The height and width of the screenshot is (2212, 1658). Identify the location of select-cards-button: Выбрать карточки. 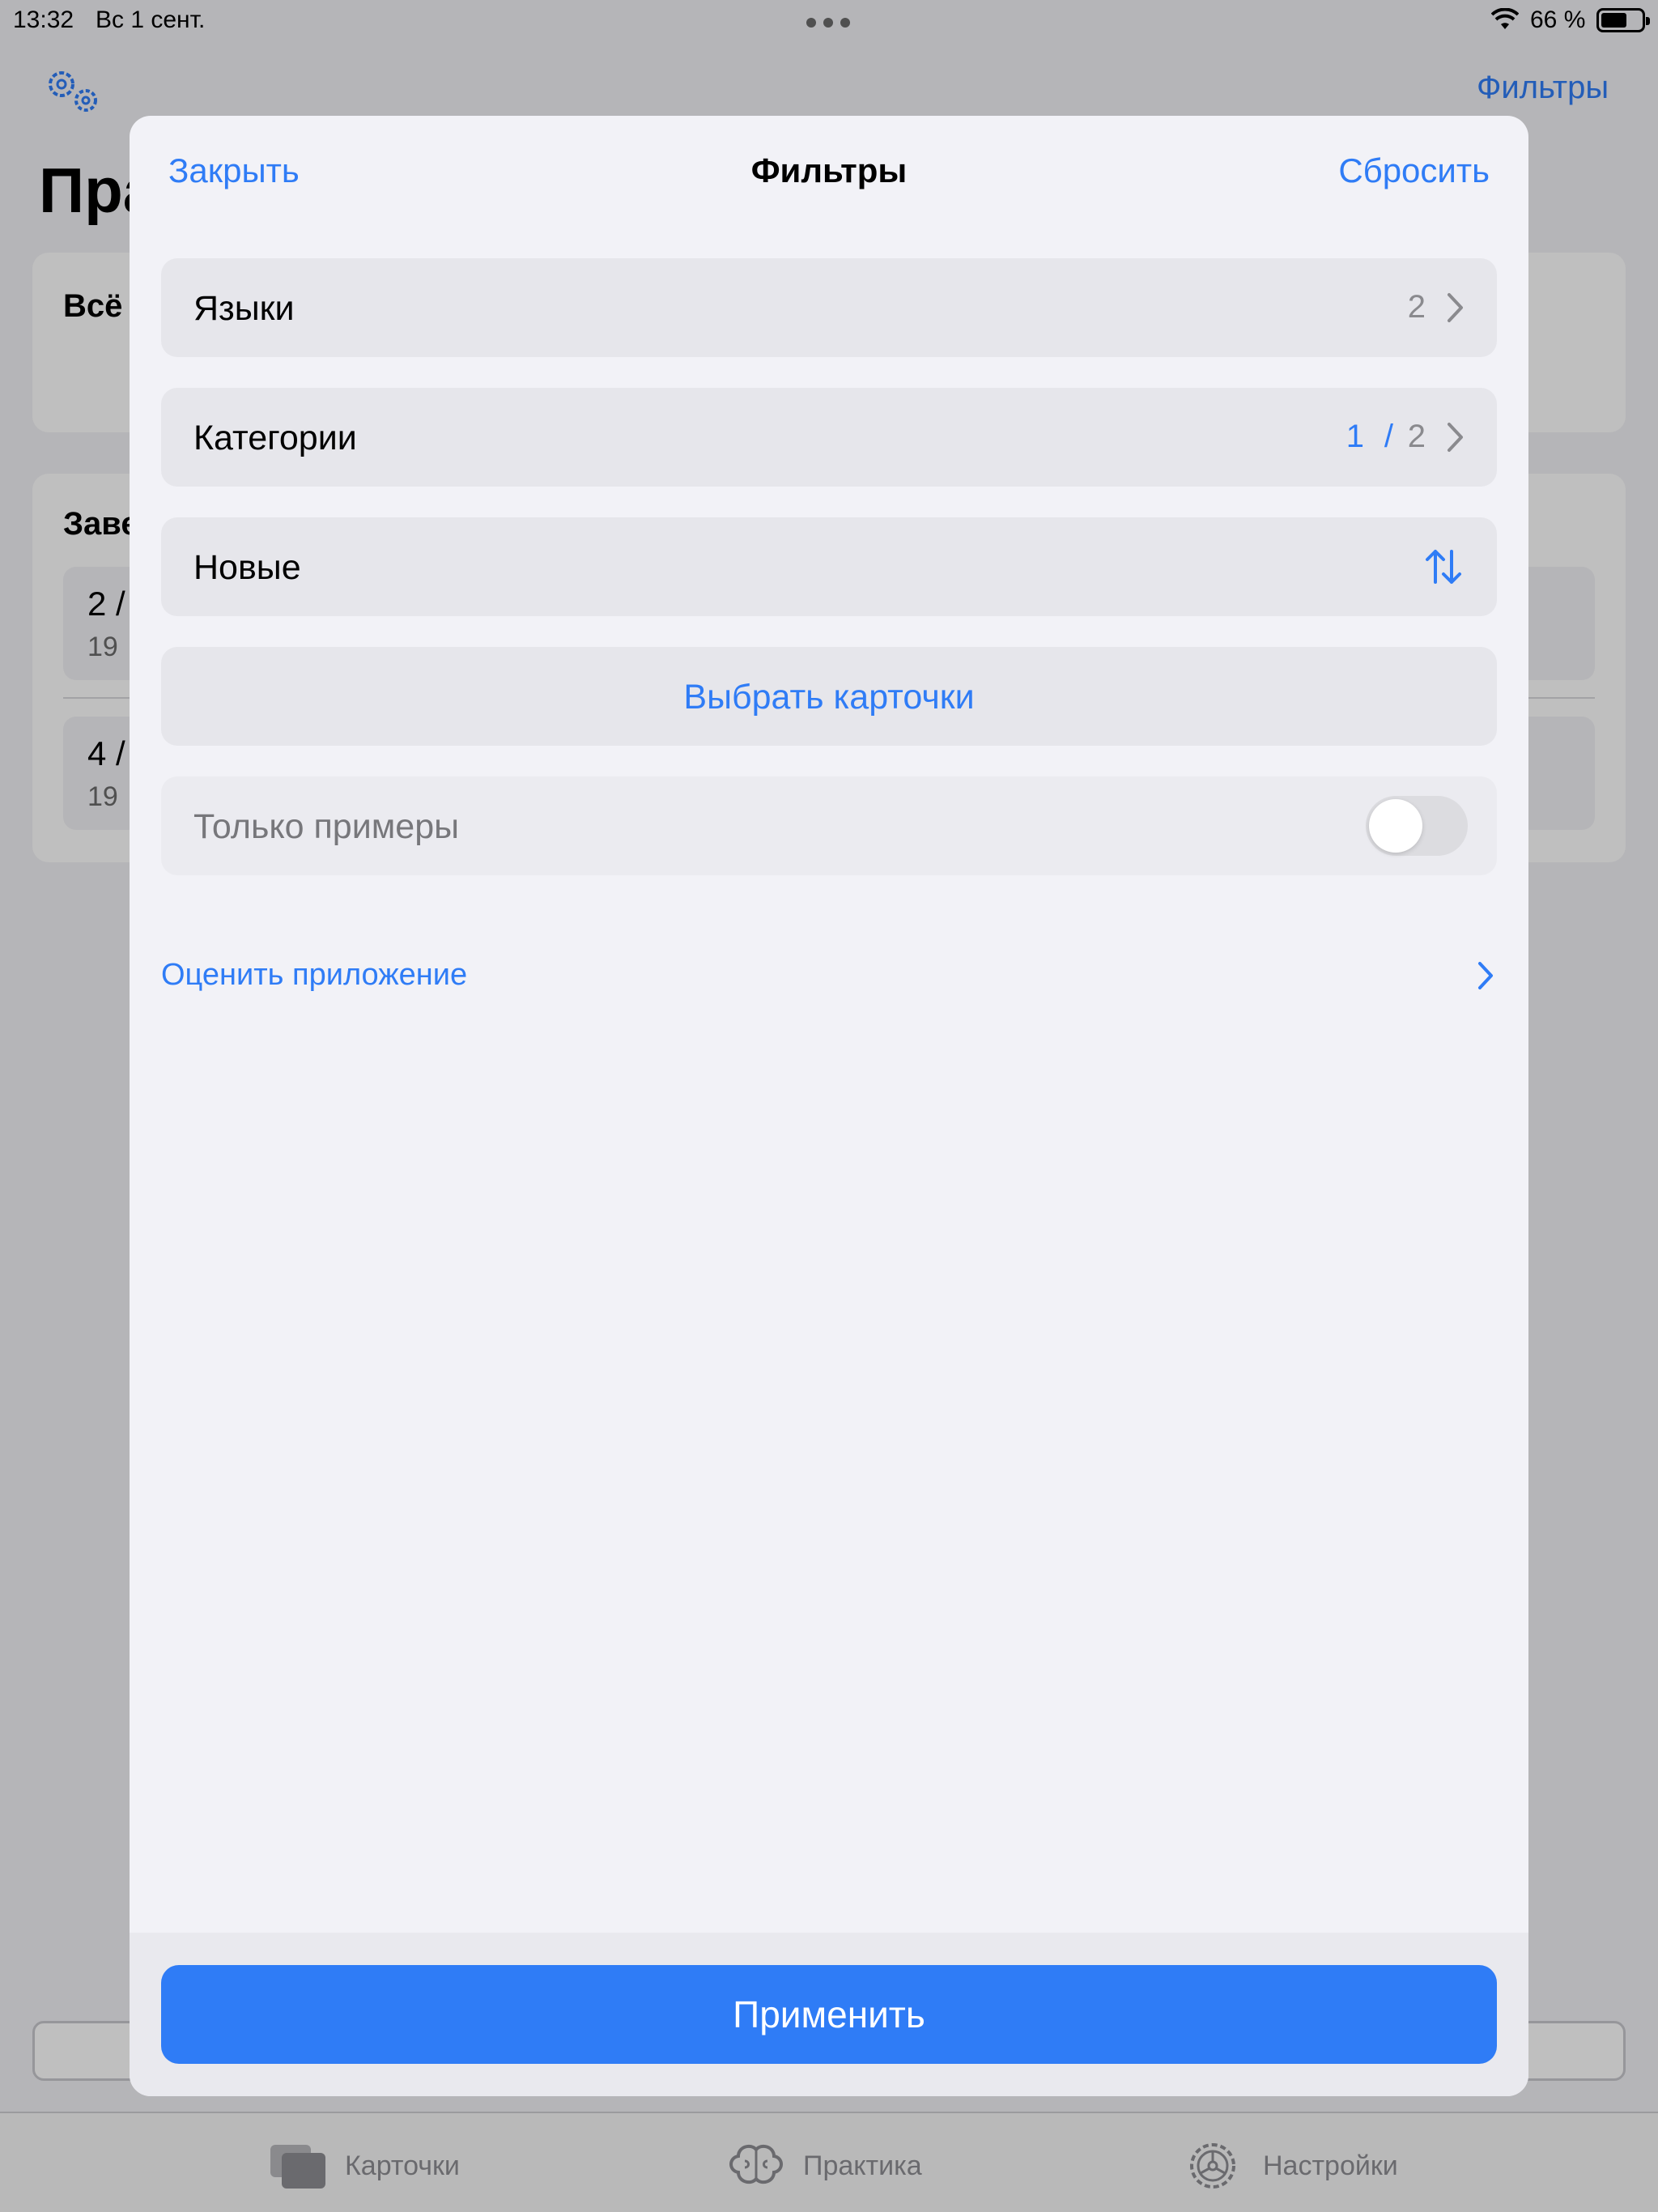
(829, 697).